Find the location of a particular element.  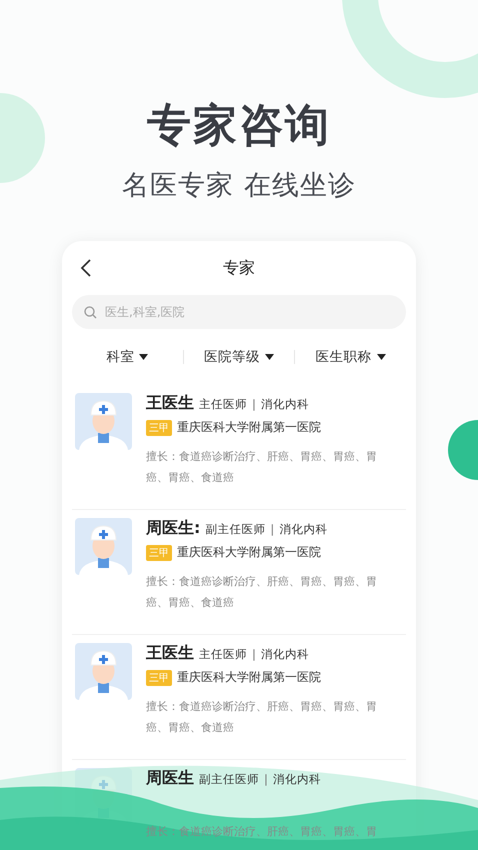

doctor-name: 周医生: is located at coordinates (173, 528).